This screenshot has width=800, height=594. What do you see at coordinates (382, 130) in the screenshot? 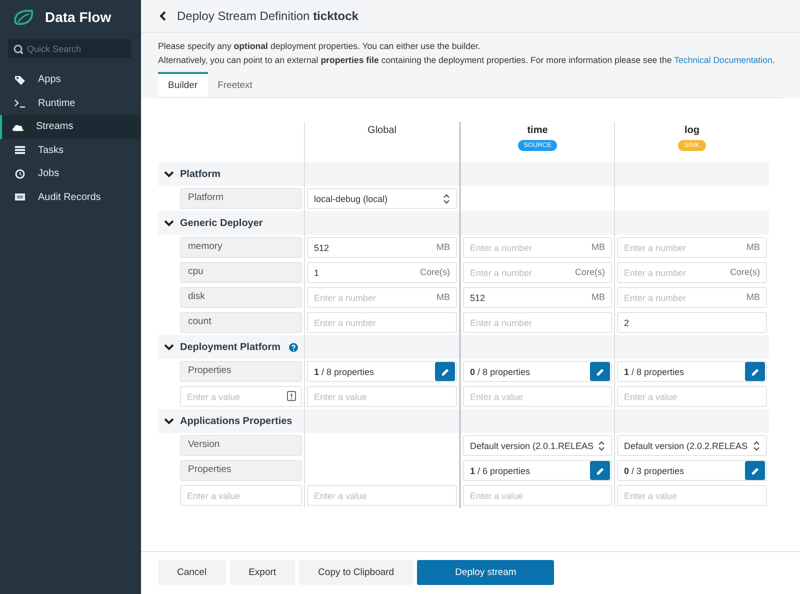
I see `column-header: Global` at bounding box center [382, 130].